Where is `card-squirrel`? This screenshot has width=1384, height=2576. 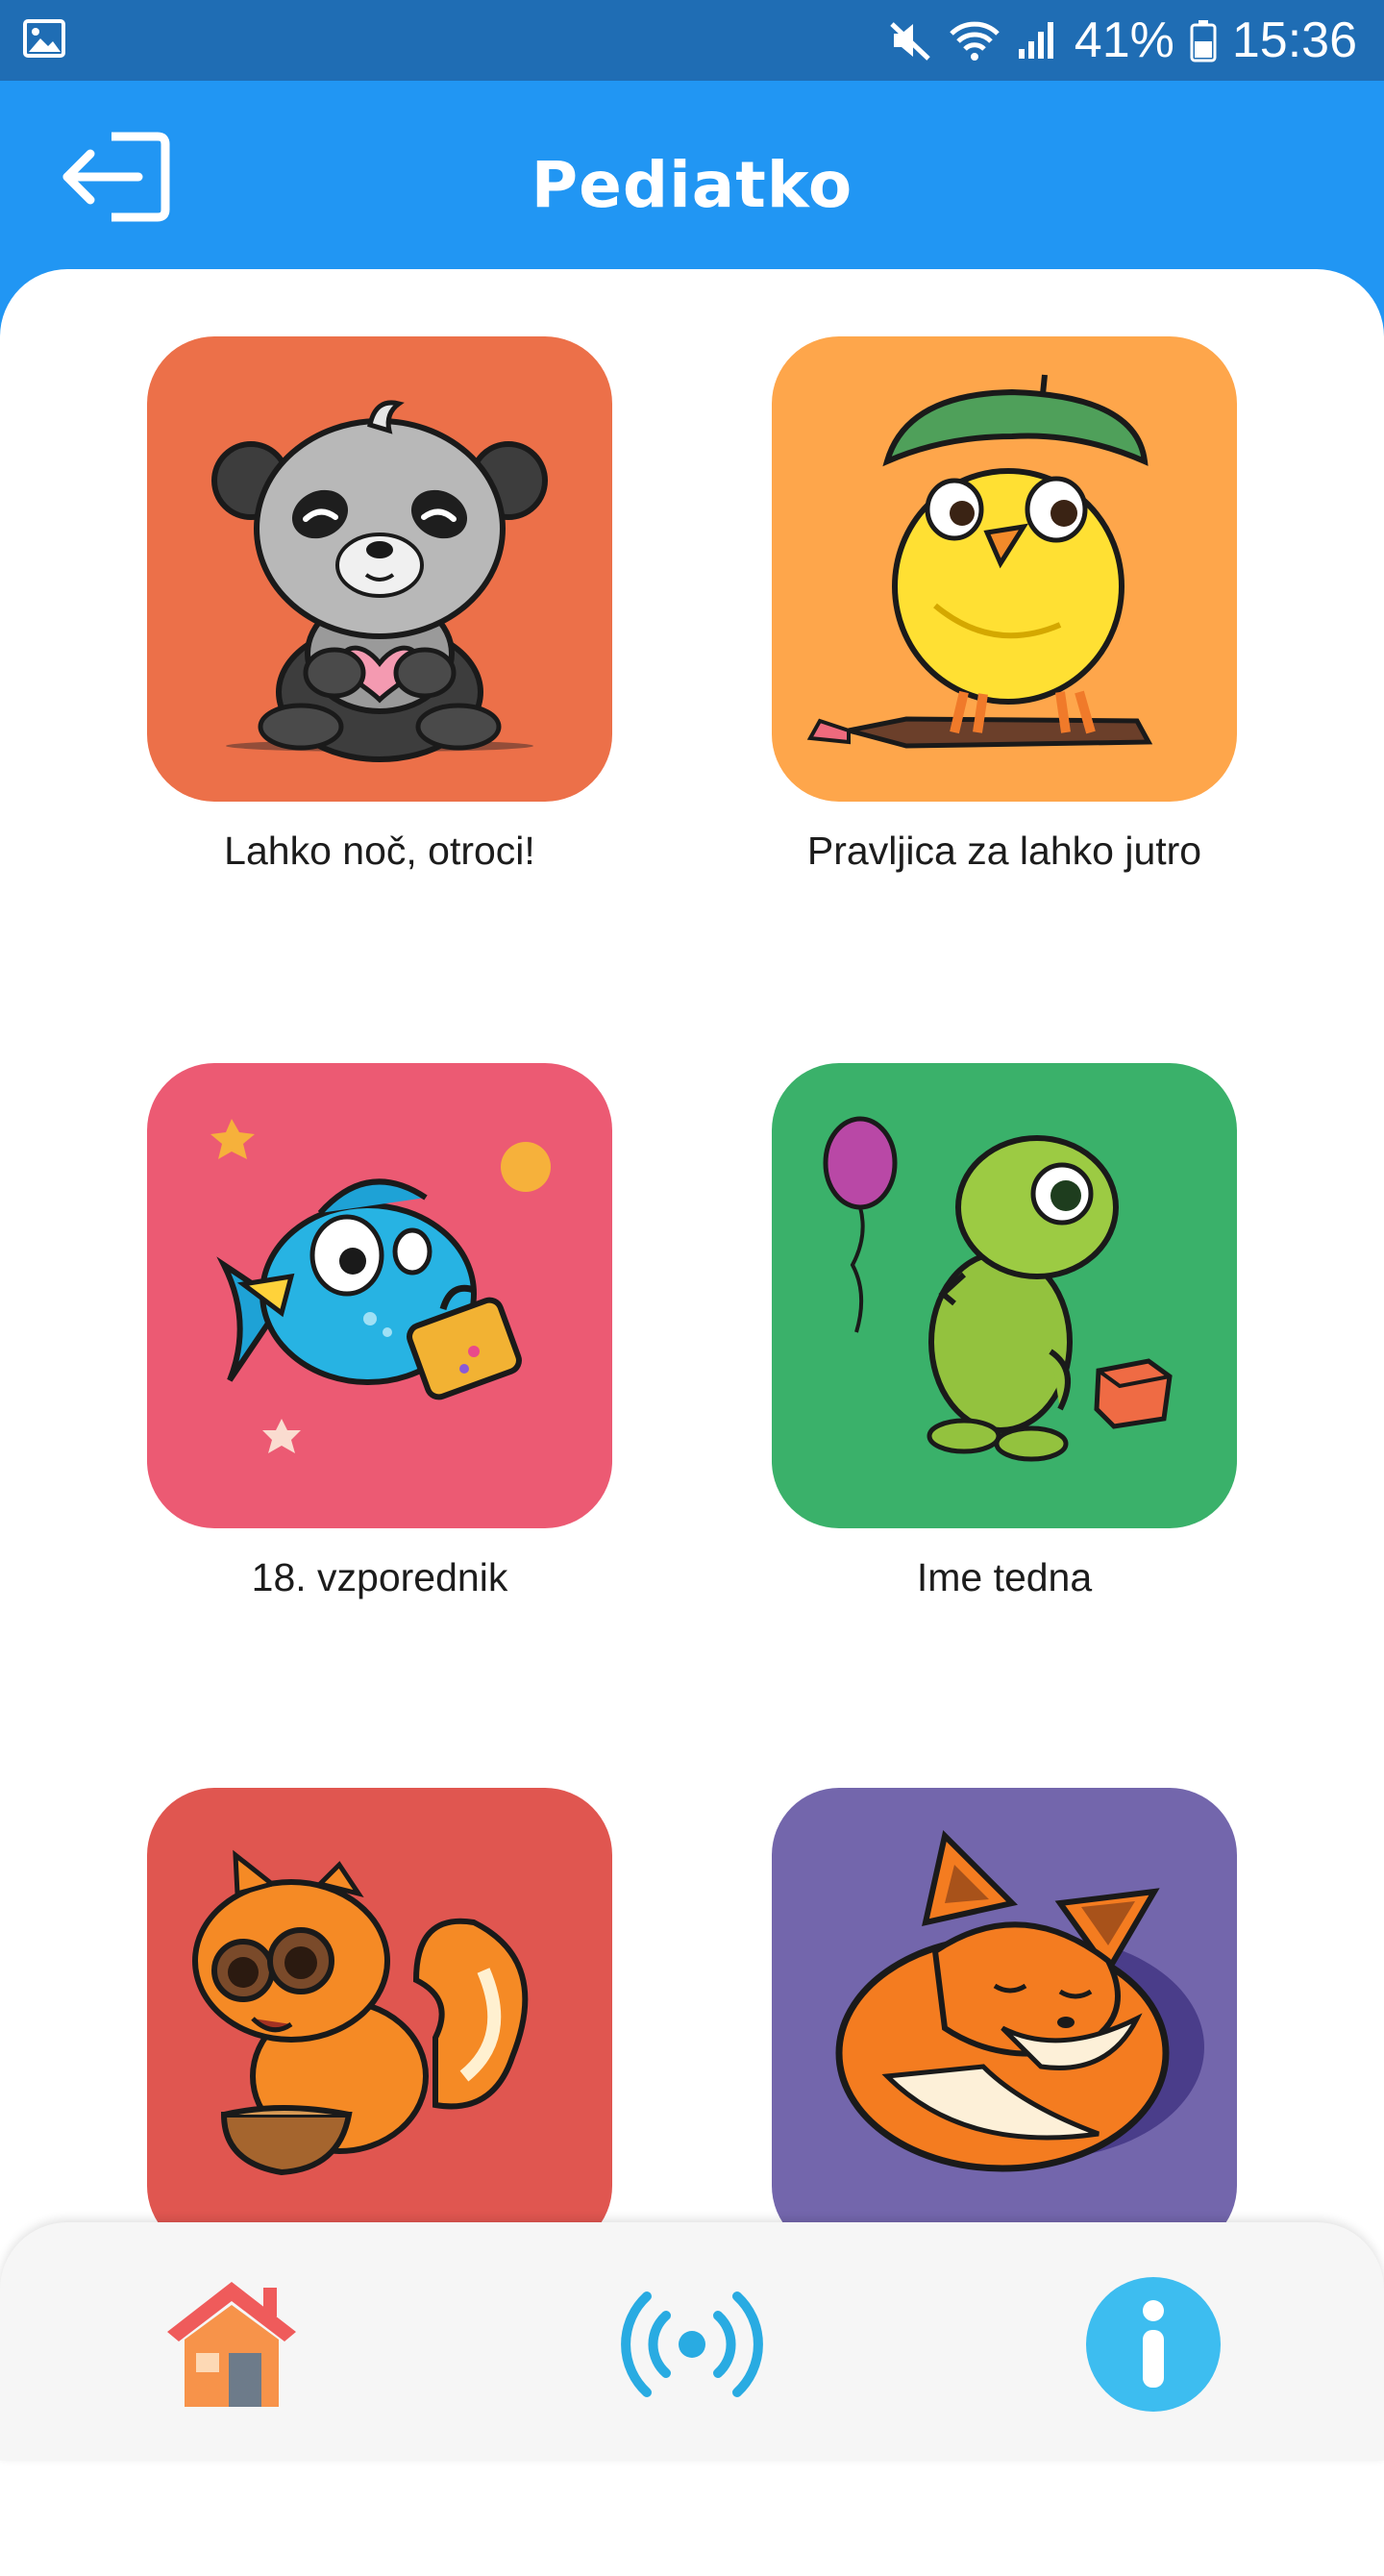
card-squirrel is located at coordinates (379, 2034).